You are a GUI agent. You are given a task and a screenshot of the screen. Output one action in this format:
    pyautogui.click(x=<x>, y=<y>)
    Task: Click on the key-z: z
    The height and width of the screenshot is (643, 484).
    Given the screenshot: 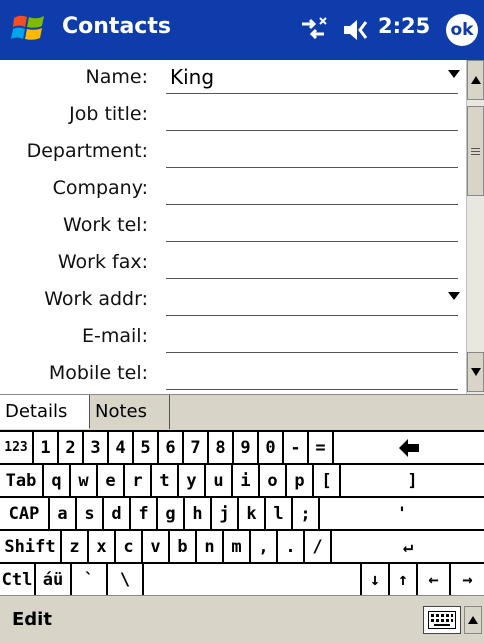 What is the action you would take?
    pyautogui.click(x=75, y=547)
    